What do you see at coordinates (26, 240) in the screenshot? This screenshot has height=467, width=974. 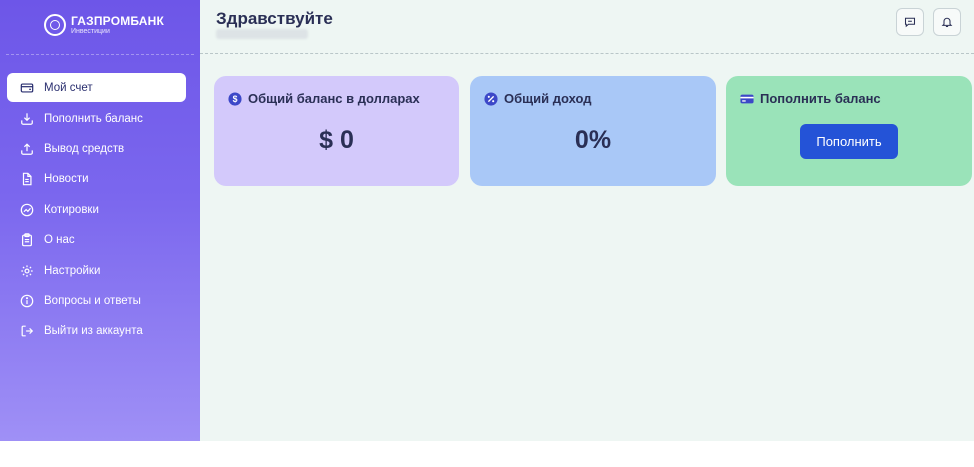 I see `clipboard-icon` at bounding box center [26, 240].